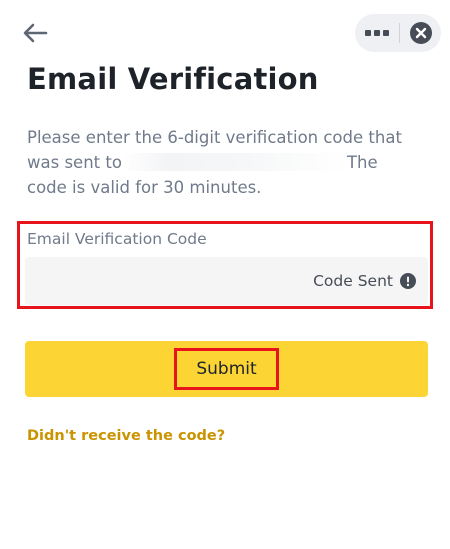 This screenshot has height=549, width=450. I want to click on close-circle-icon, so click(420, 33).